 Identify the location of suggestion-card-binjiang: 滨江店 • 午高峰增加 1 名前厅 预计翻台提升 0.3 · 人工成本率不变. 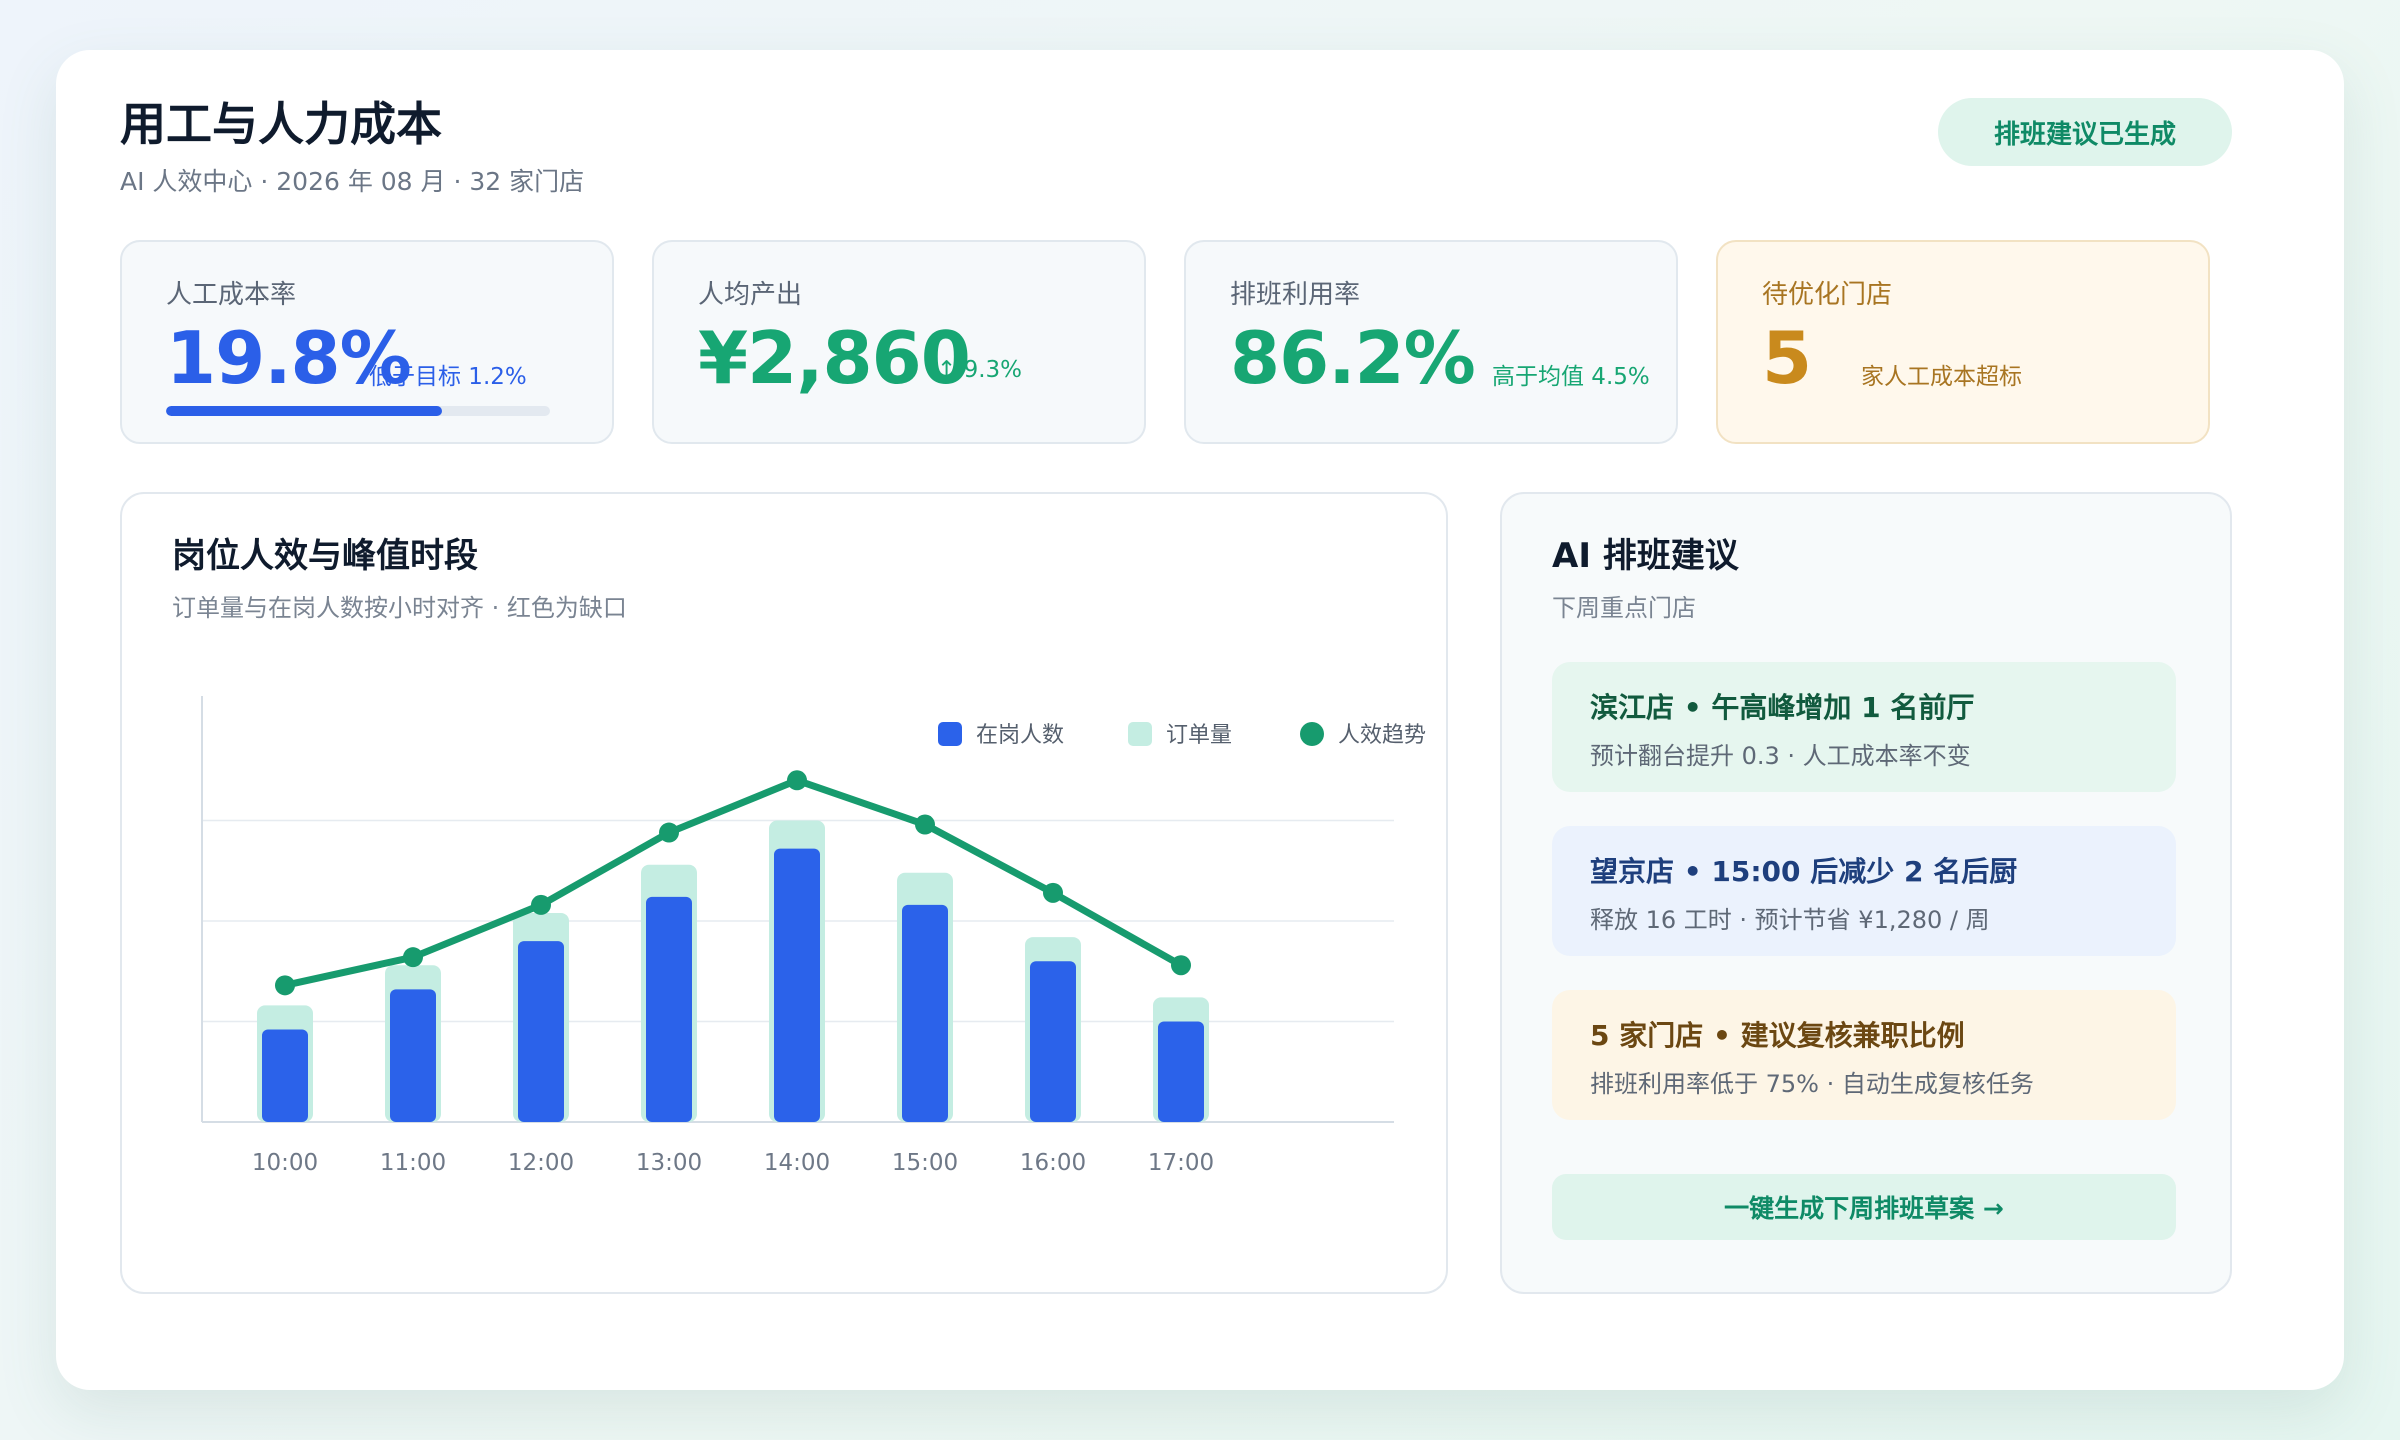
(1864, 727).